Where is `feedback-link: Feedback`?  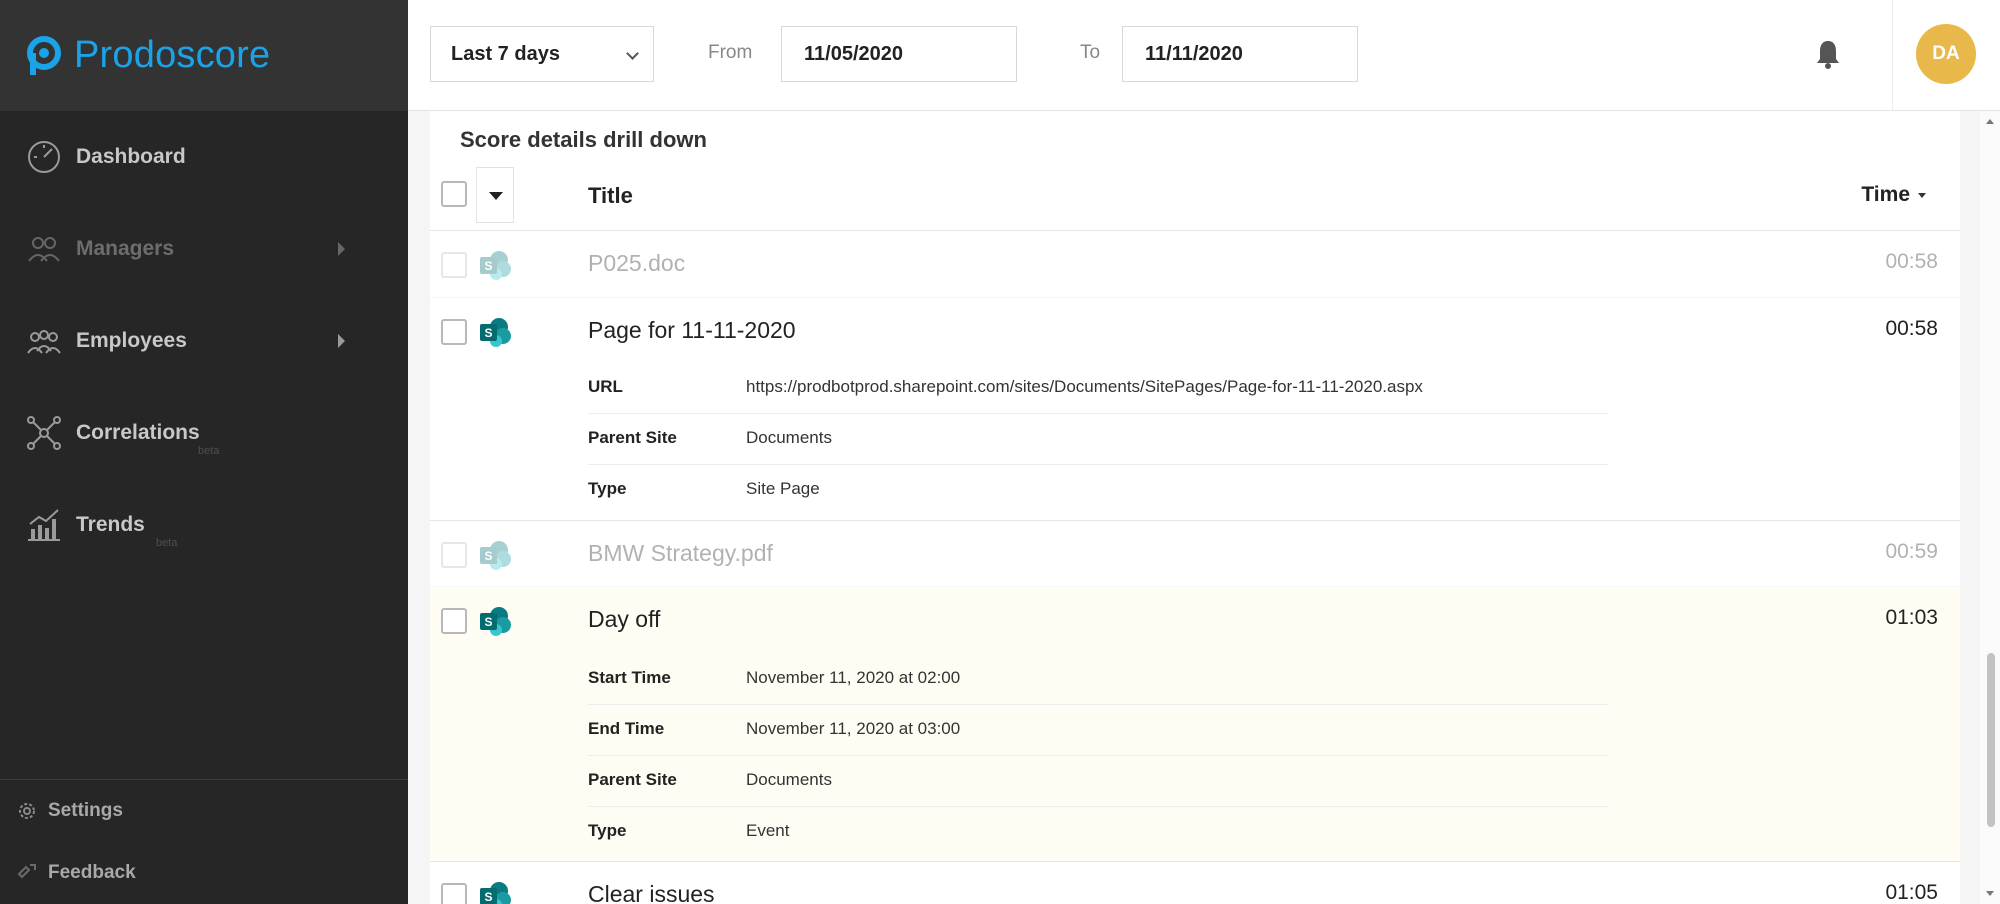
feedback-link: Feedback is located at coordinates (204, 873).